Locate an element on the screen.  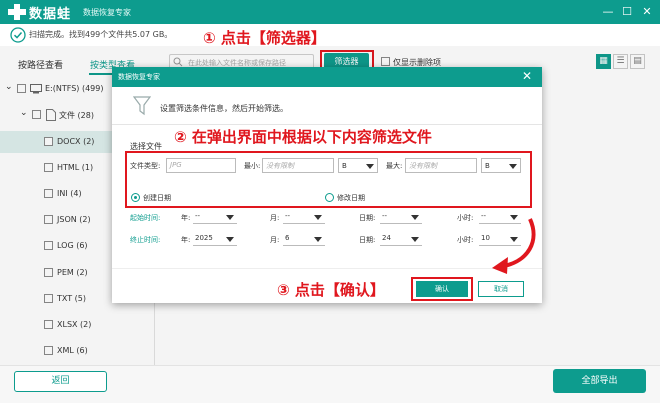
app-logo-icon is located at coordinates (17, 12).